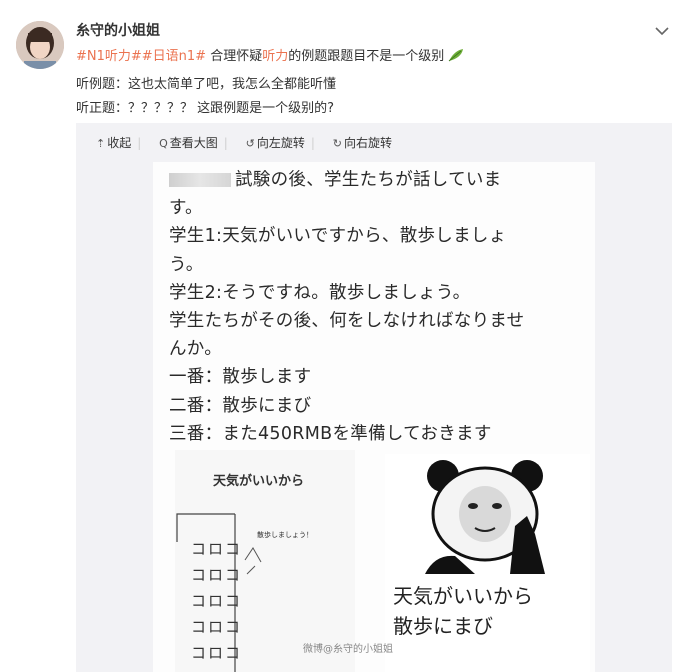  Describe the element at coordinates (463, 596) in the screenshot. I see `meme-caption: 天気がいいから` at that location.